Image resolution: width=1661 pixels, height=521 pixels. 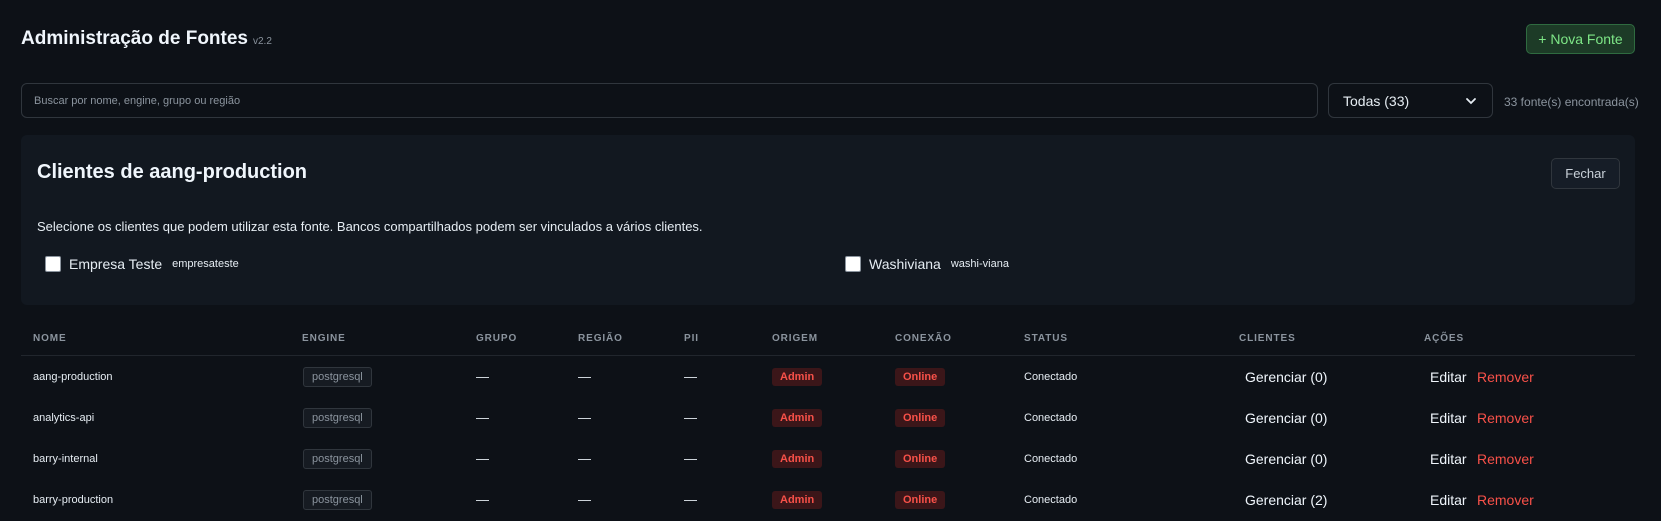 I want to click on page-title: Administração de Fontes, so click(x=134, y=38).